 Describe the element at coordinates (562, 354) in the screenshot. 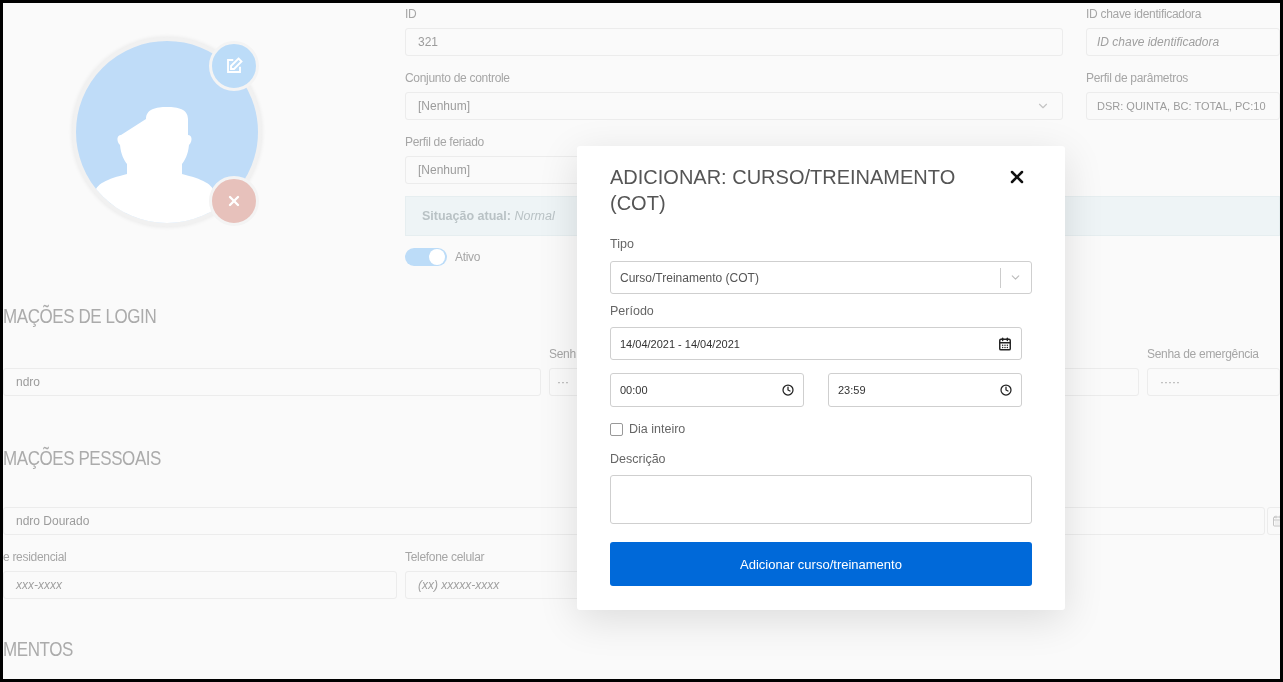

I see `field-label: Senh` at that location.